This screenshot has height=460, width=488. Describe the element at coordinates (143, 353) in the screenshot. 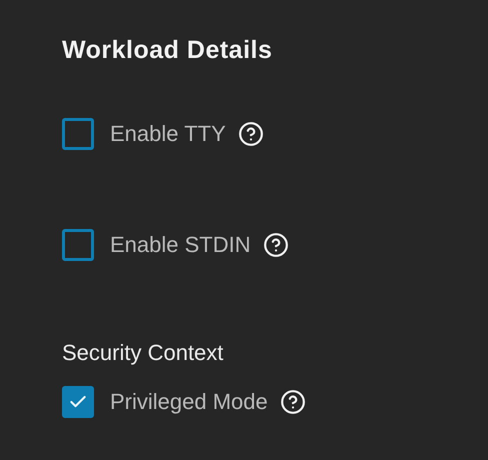

I see `section-heading: Security Context` at that location.